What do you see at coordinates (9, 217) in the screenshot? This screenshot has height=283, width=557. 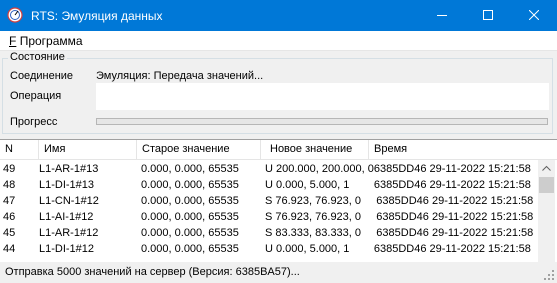 I see `cell-n: 46` at bounding box center [9, 217].